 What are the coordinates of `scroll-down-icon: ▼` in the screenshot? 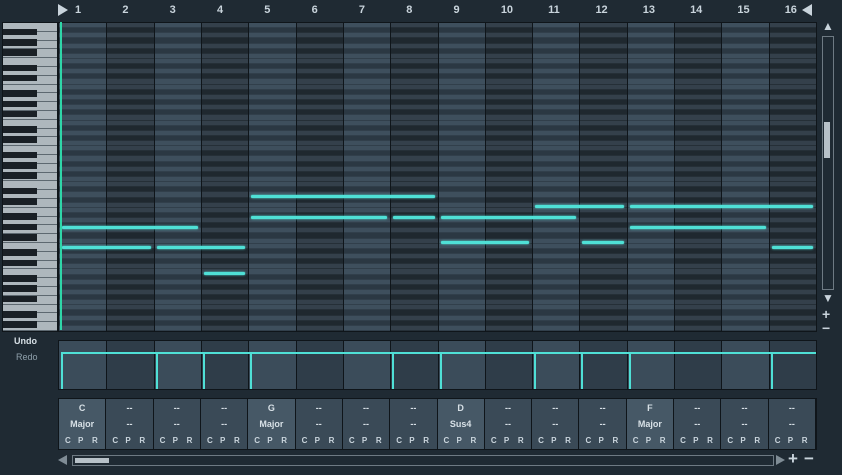 It's located at (828, 298).